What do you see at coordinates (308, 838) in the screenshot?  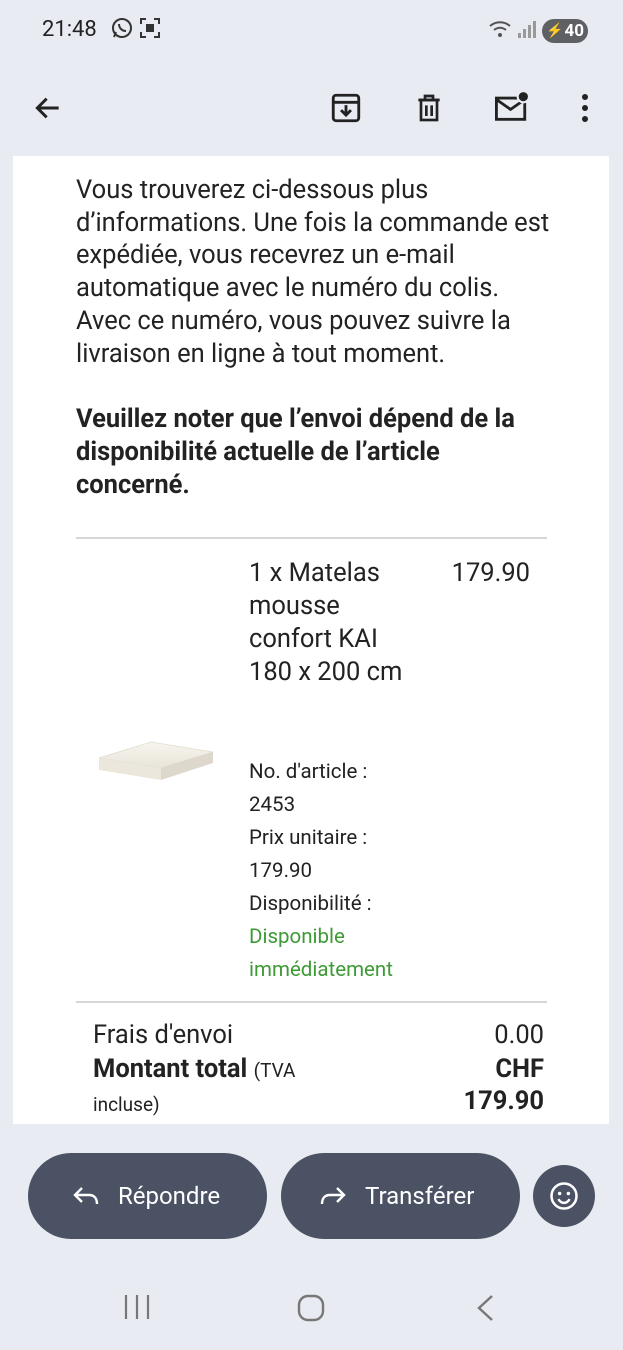 I see `unit-price-label: Prix unitaire :` at bounding box center [308, 838].